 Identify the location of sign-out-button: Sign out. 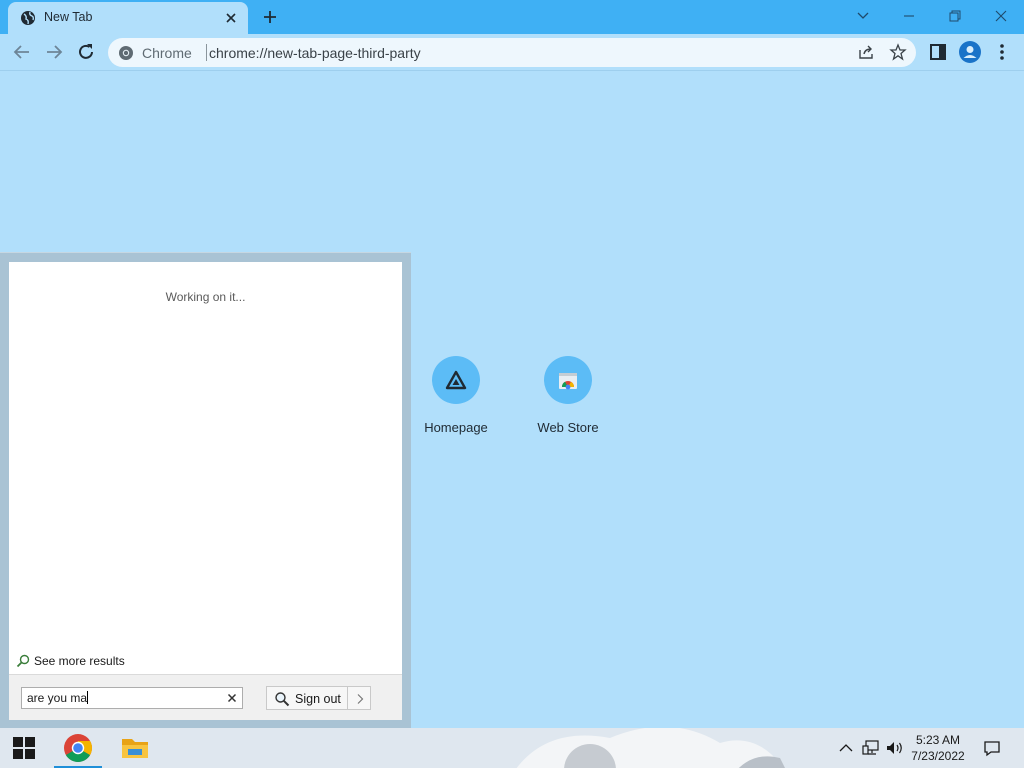
(306, 698).